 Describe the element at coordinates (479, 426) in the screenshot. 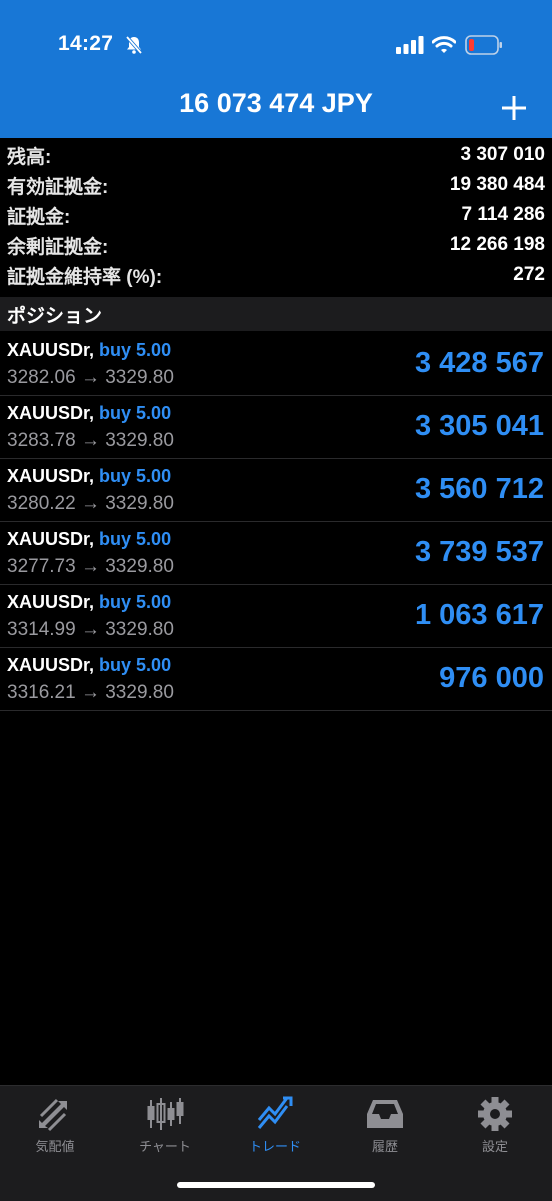

I see `position-profit: 3 305 041` at that location.